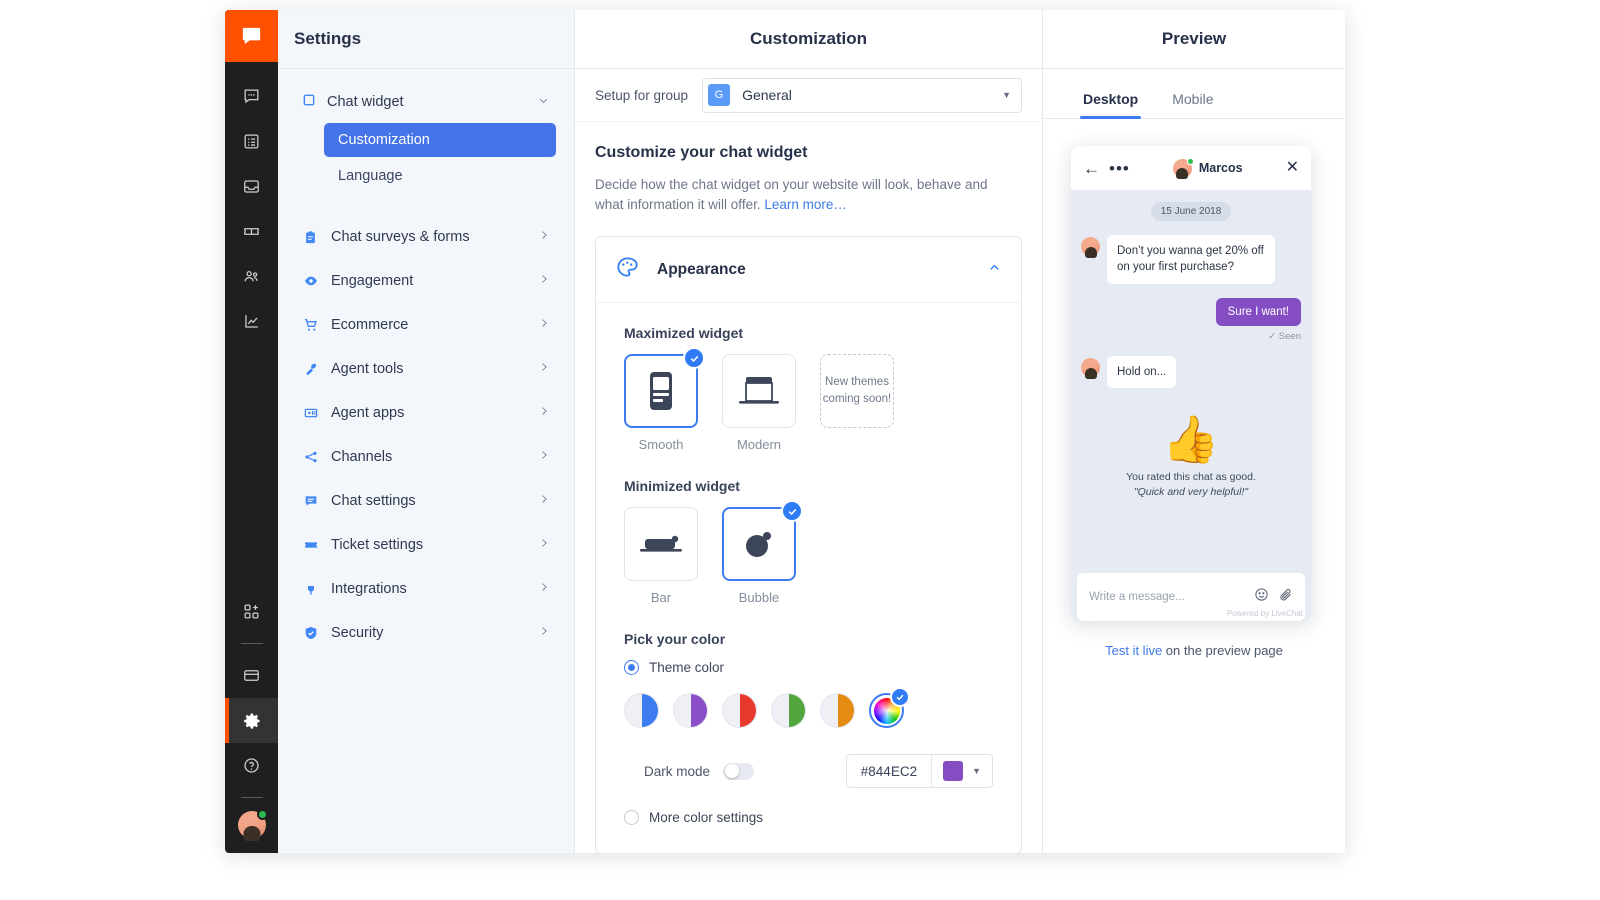 This screenshot has height=900, width=1600. I want to click on radio-inner, so click(631, 668).